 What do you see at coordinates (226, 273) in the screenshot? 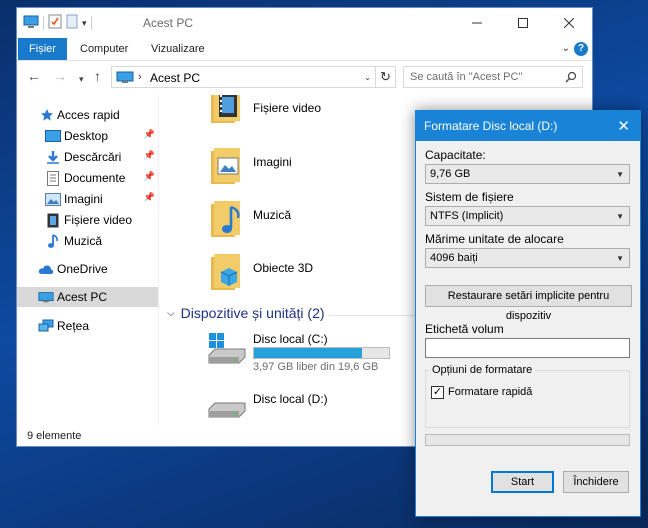
I see `3d-objects-folder-icon` at bounding box center [226, 273].